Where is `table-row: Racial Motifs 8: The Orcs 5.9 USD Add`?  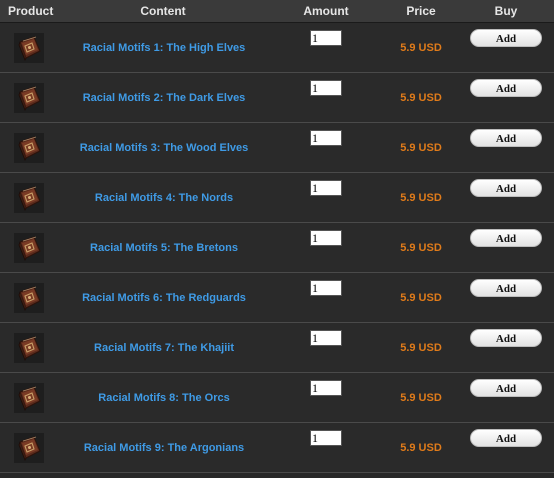 table-row: Racial Motifs 8: The Orcs 5.9 USD Add is located at coordinates (277, 398).